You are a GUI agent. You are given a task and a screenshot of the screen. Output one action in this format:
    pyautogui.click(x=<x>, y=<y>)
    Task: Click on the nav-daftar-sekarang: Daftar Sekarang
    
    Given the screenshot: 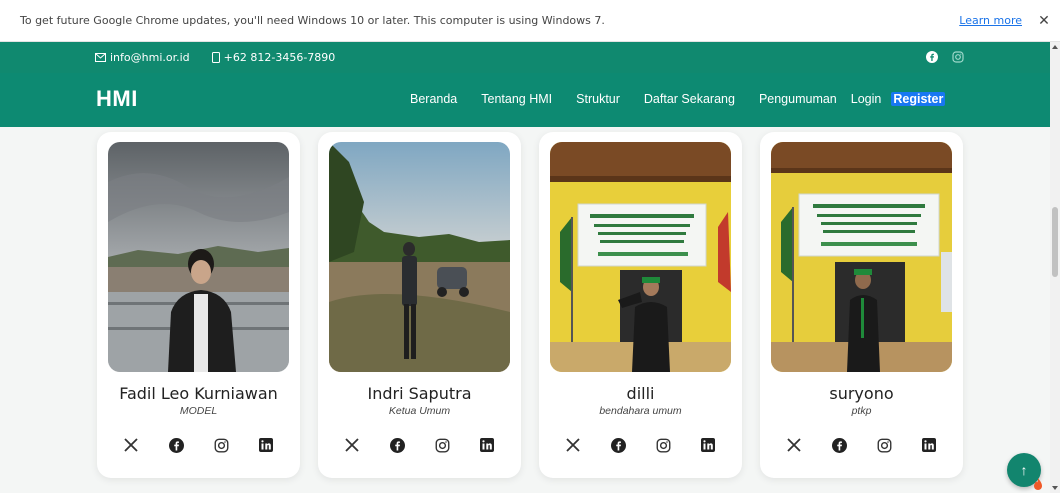 What is the action you would take?
    pyautogui.click(x=689, y=99)
    